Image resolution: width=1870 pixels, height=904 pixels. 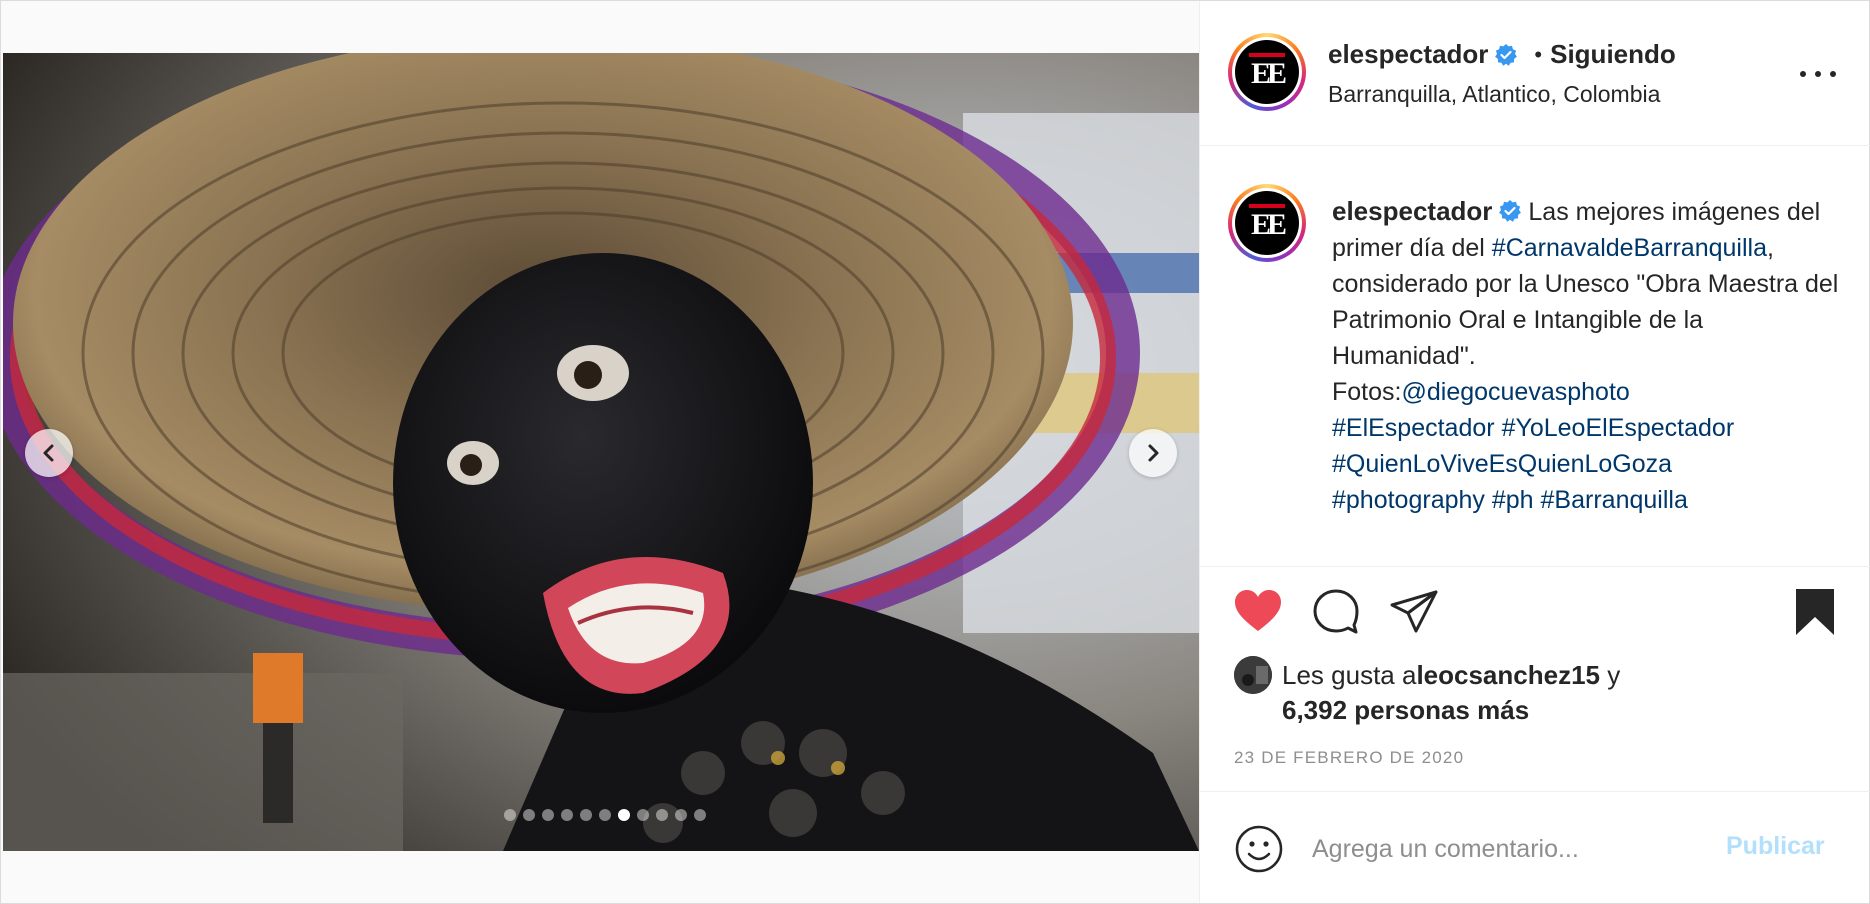 I want to click on post-location: Barranquilla, Atlantico, Colombia, so click(x=1494, y=94).